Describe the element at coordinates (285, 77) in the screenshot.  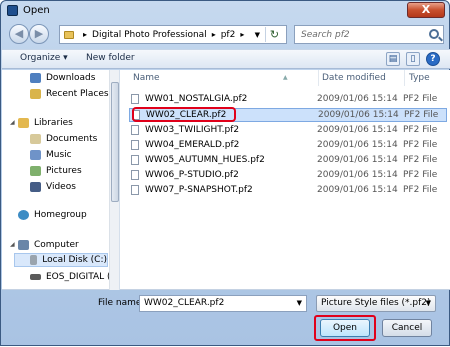
I see `sort-arrow-icon: ▲` at that location.